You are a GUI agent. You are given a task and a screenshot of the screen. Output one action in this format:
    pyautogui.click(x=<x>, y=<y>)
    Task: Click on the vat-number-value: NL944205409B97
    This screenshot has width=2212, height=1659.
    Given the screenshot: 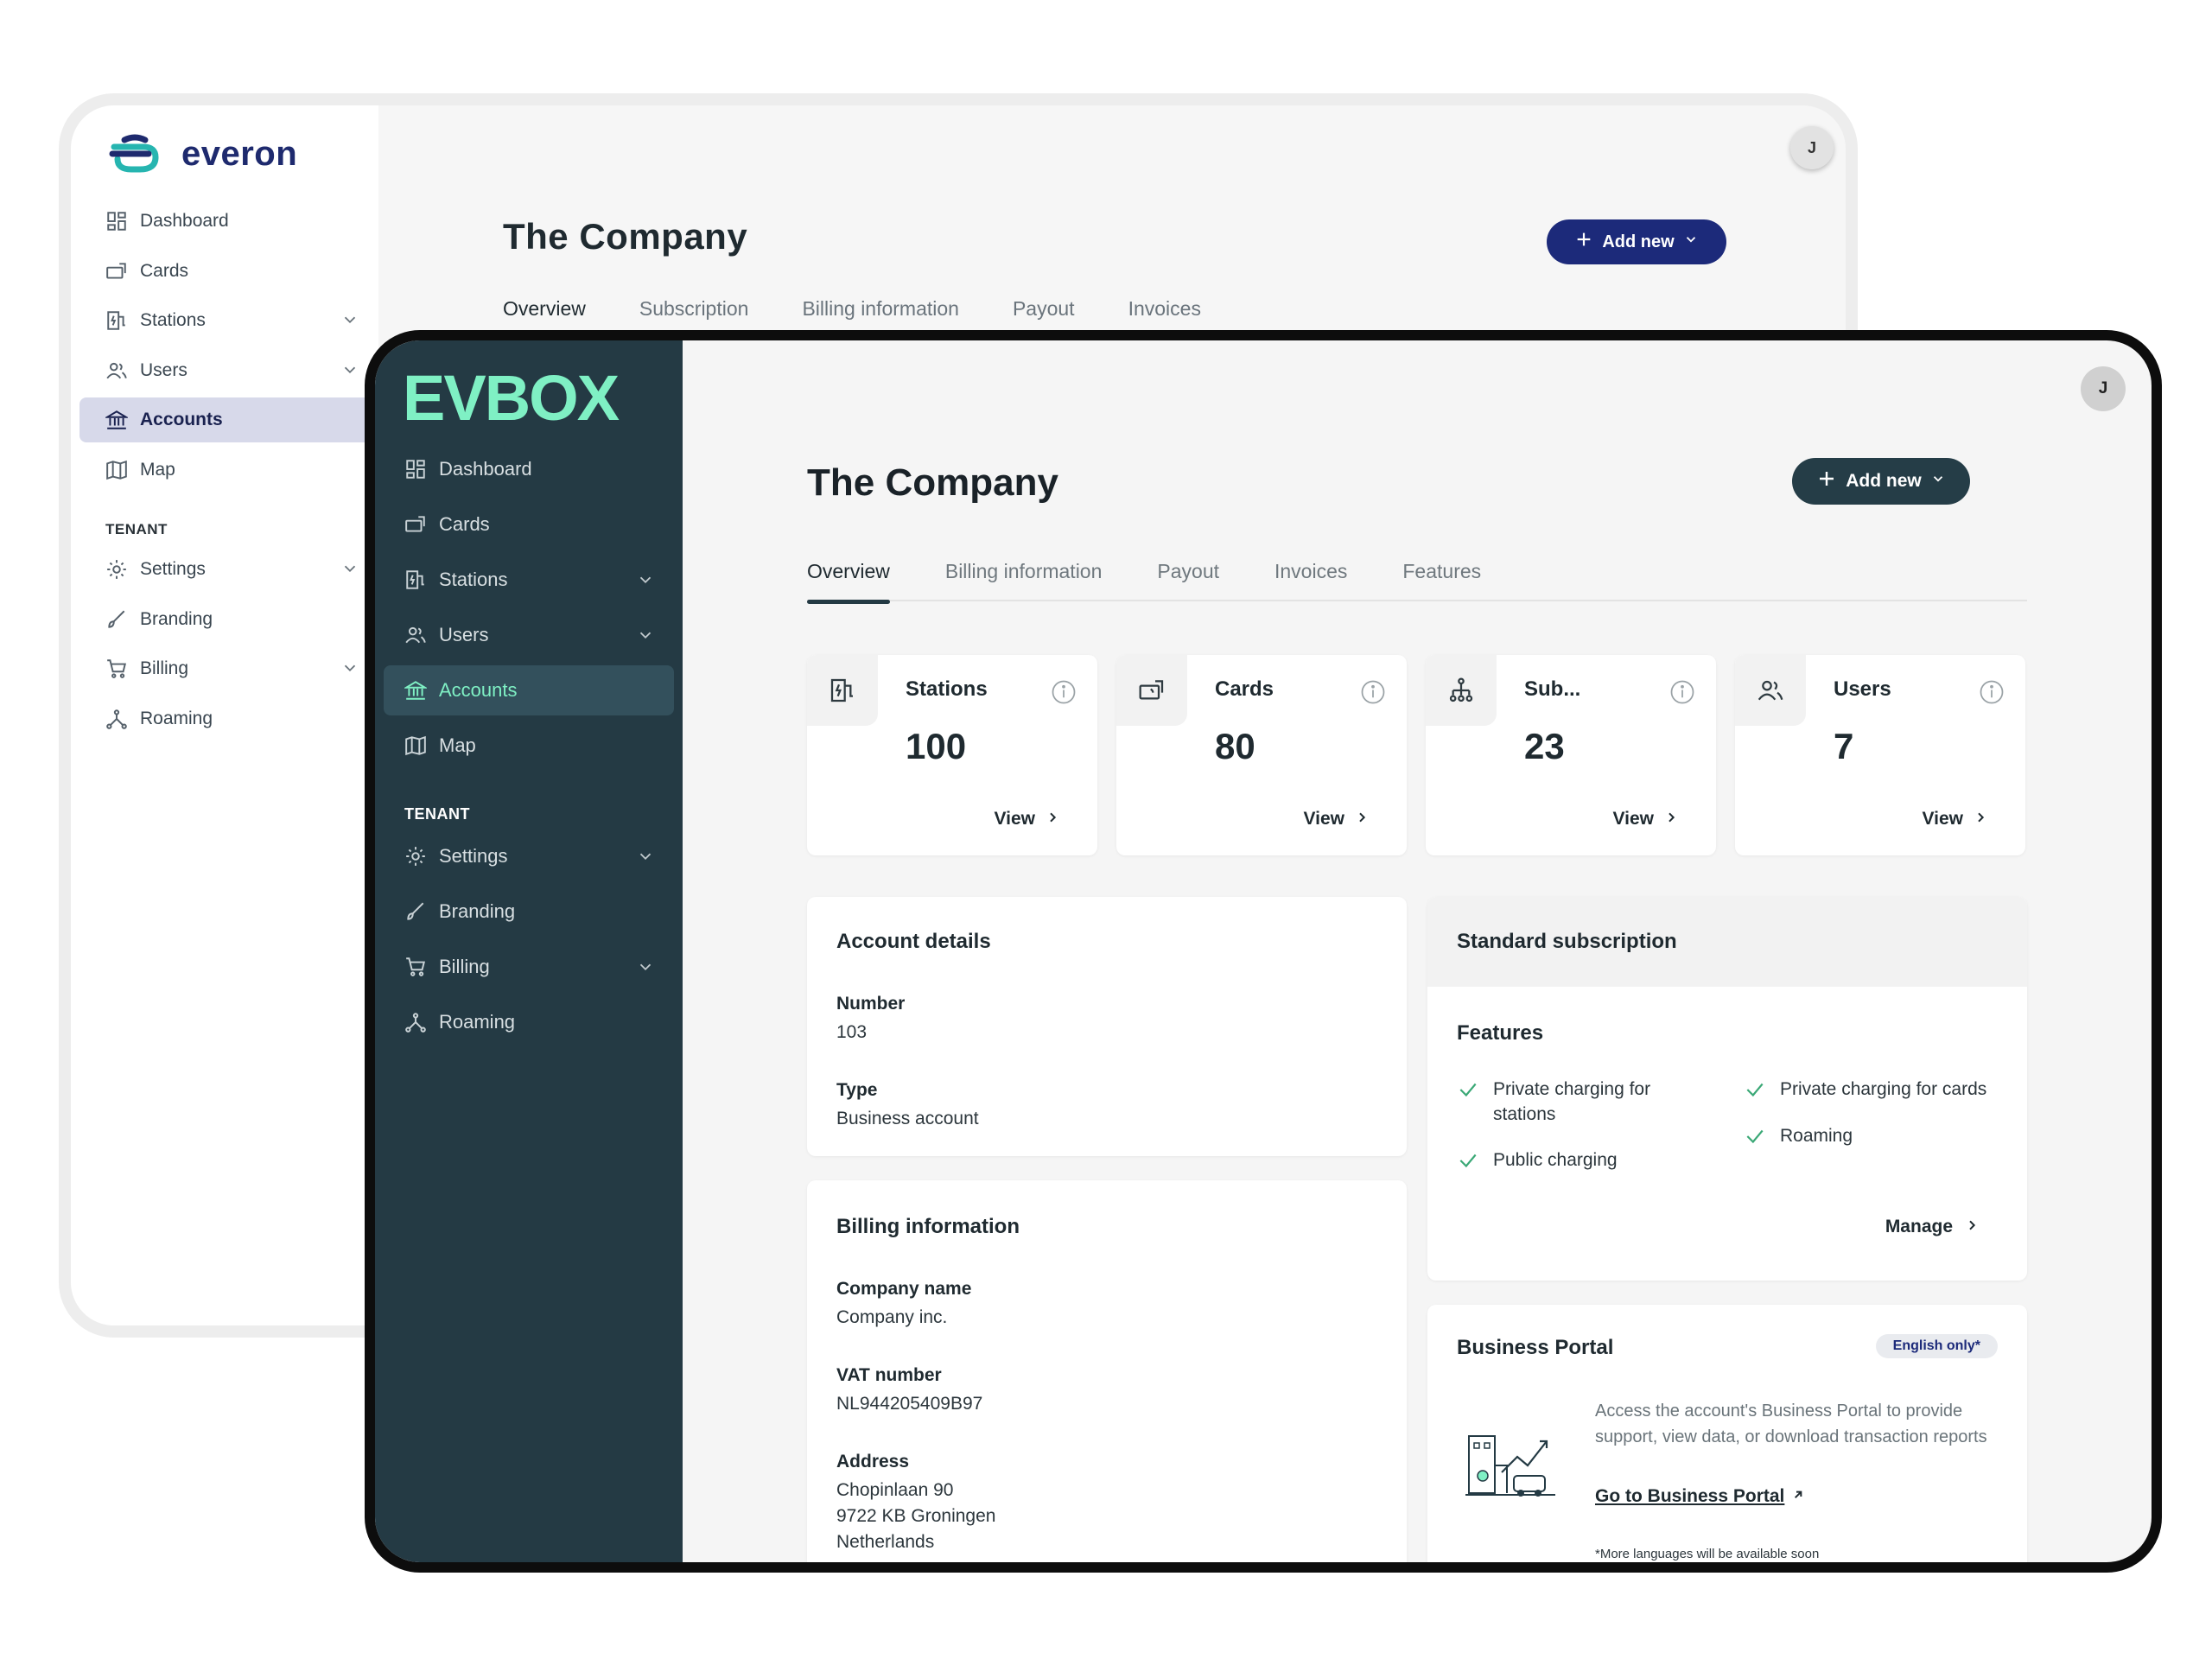 What is the action you would take?
    pyautogui.click(x=909, y=1404)
    